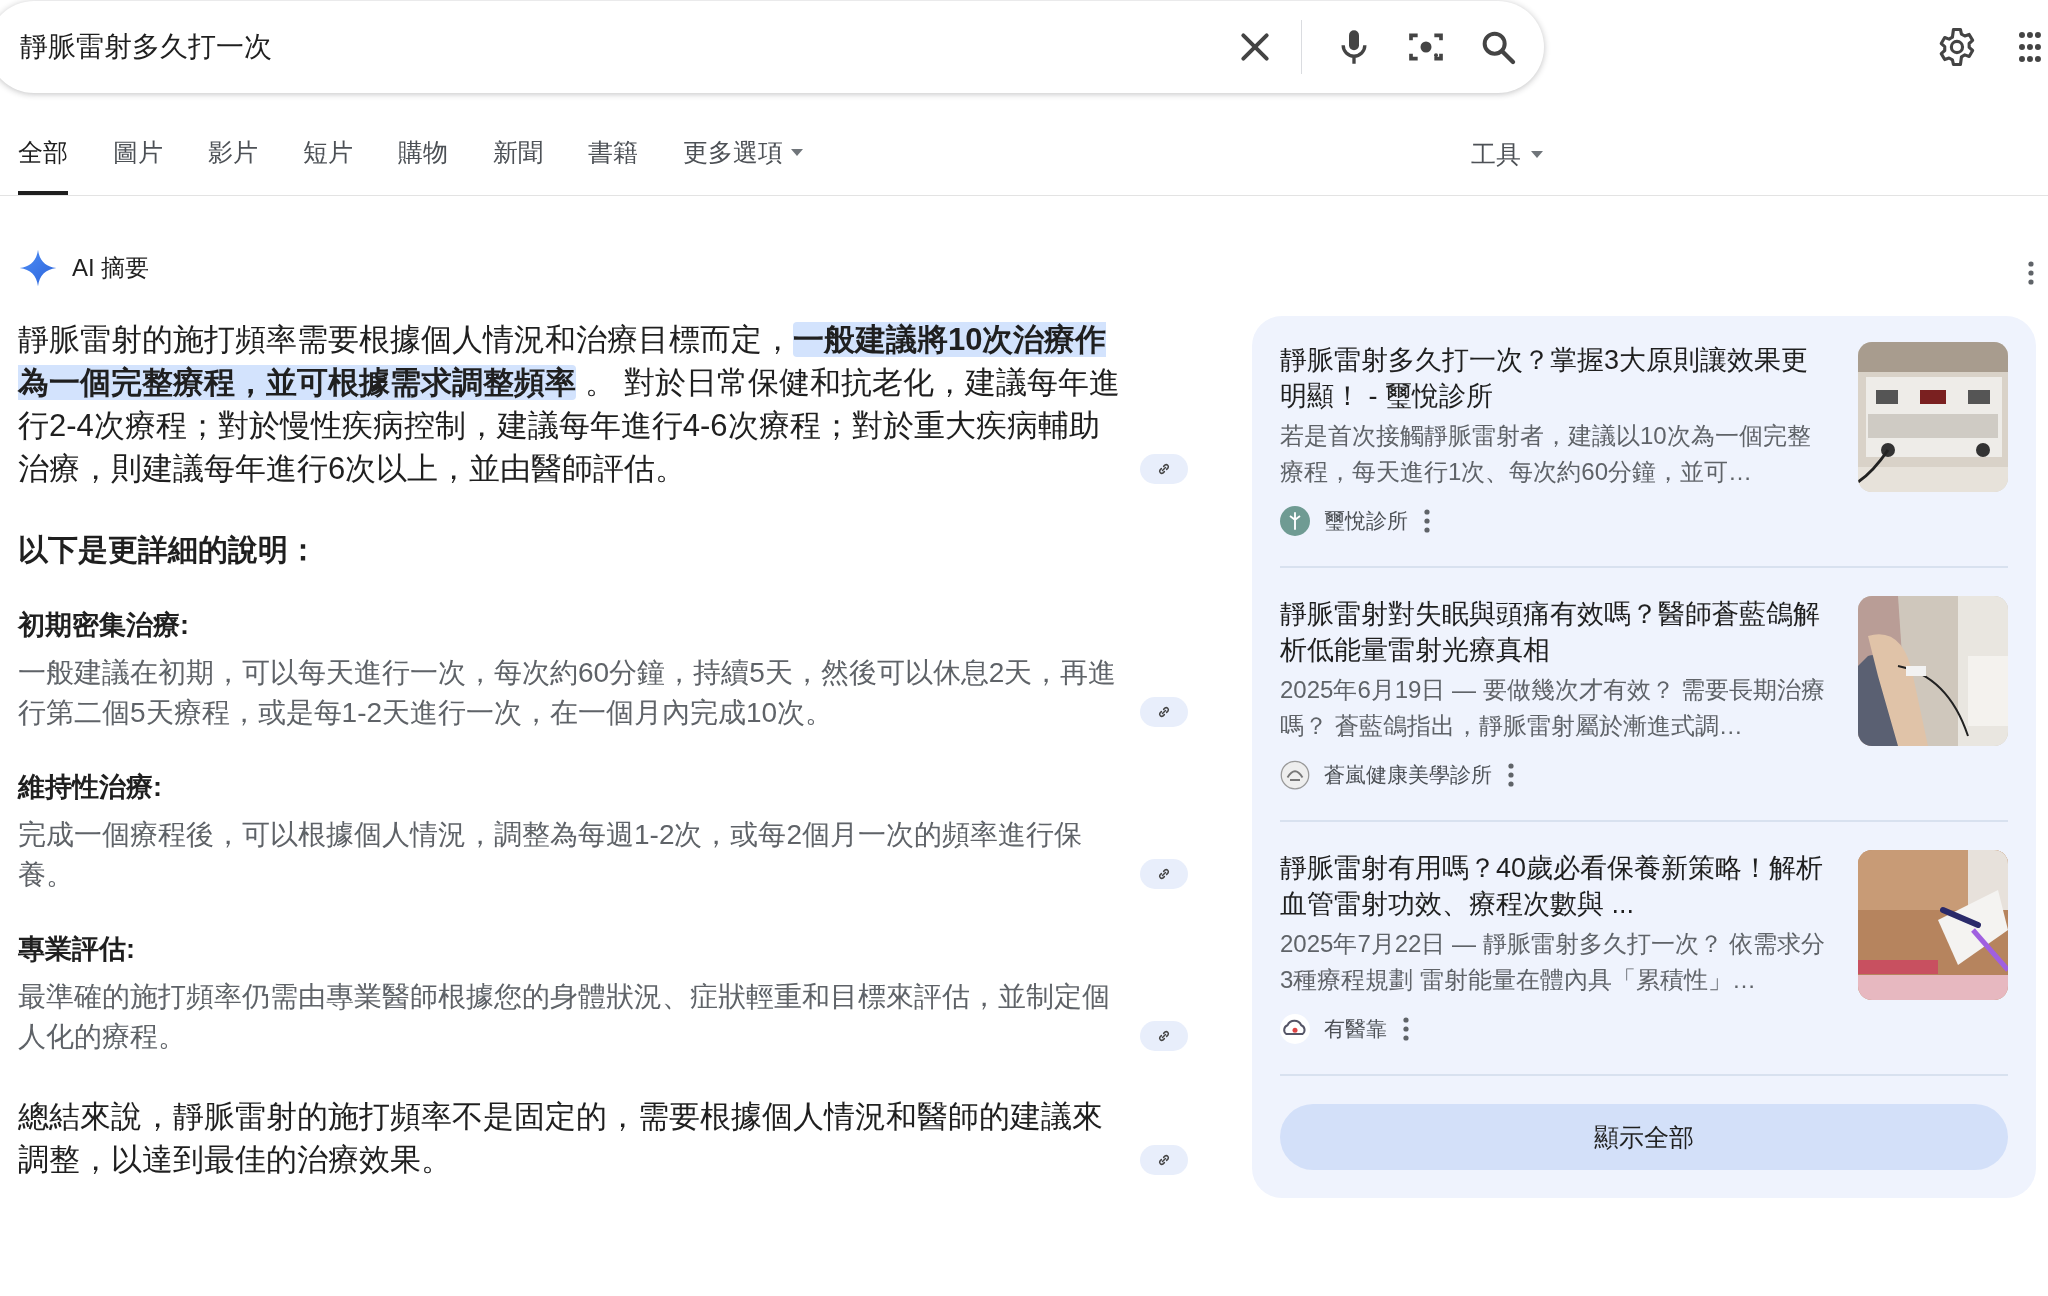 The width and height of the screenshot is (2048, 1296). I want to click on search-field: 靜脈雷射多久打一次, so click(772, 47).